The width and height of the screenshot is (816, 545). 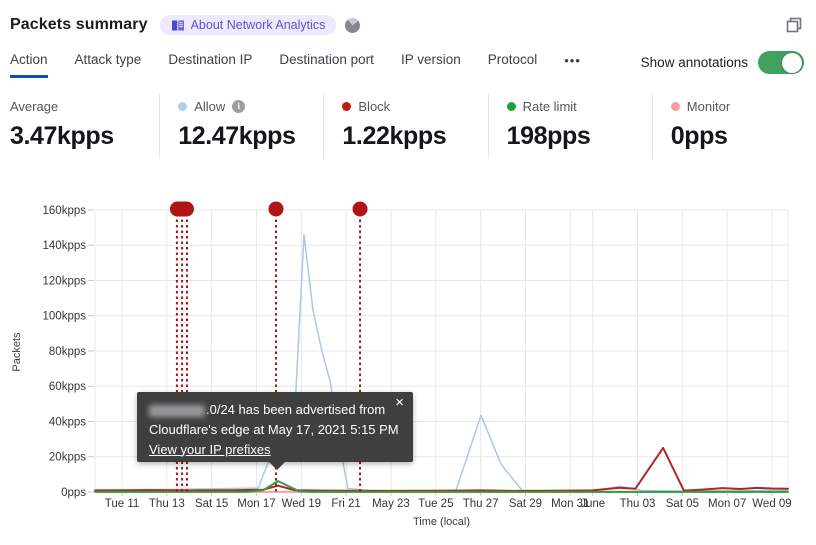 What do you see at coordinates (771, 504) in the screenshot?
I see `x-tick-label: Wed 09` at bounding box center [771, 504].